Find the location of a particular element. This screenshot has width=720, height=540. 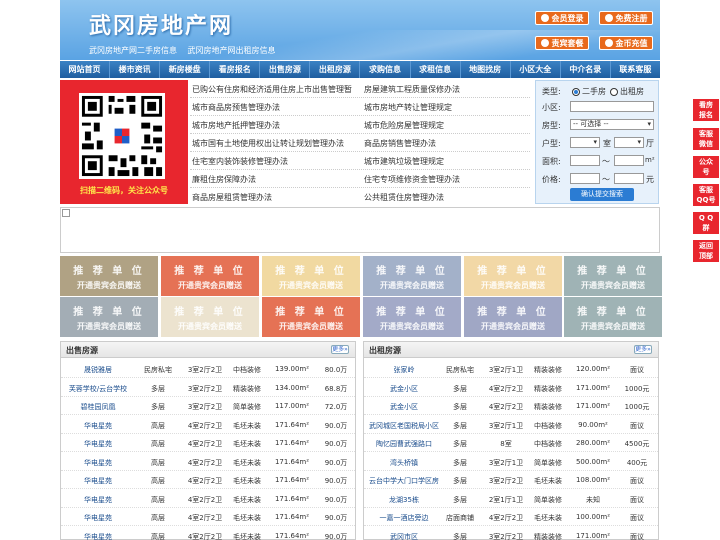

site-title: 武冈房地产网 is located at coordinates (161, 24).